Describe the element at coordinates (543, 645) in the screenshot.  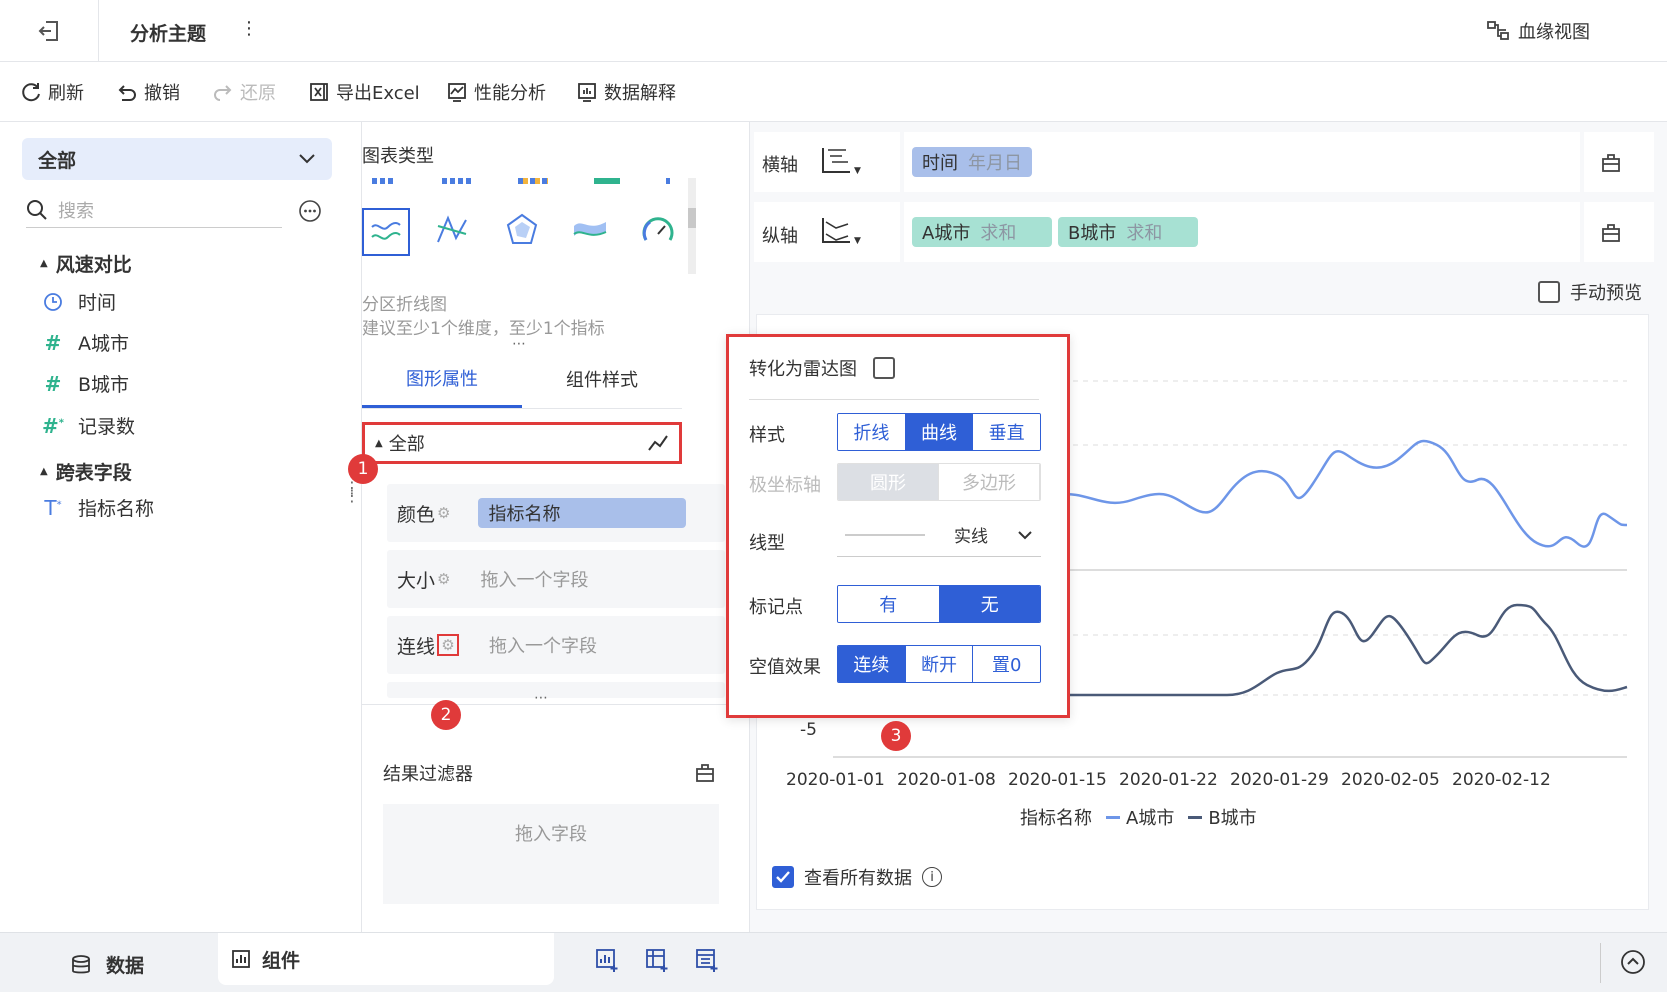
I see `connect-drop-placeholder: 拖入一个字段` at that location.